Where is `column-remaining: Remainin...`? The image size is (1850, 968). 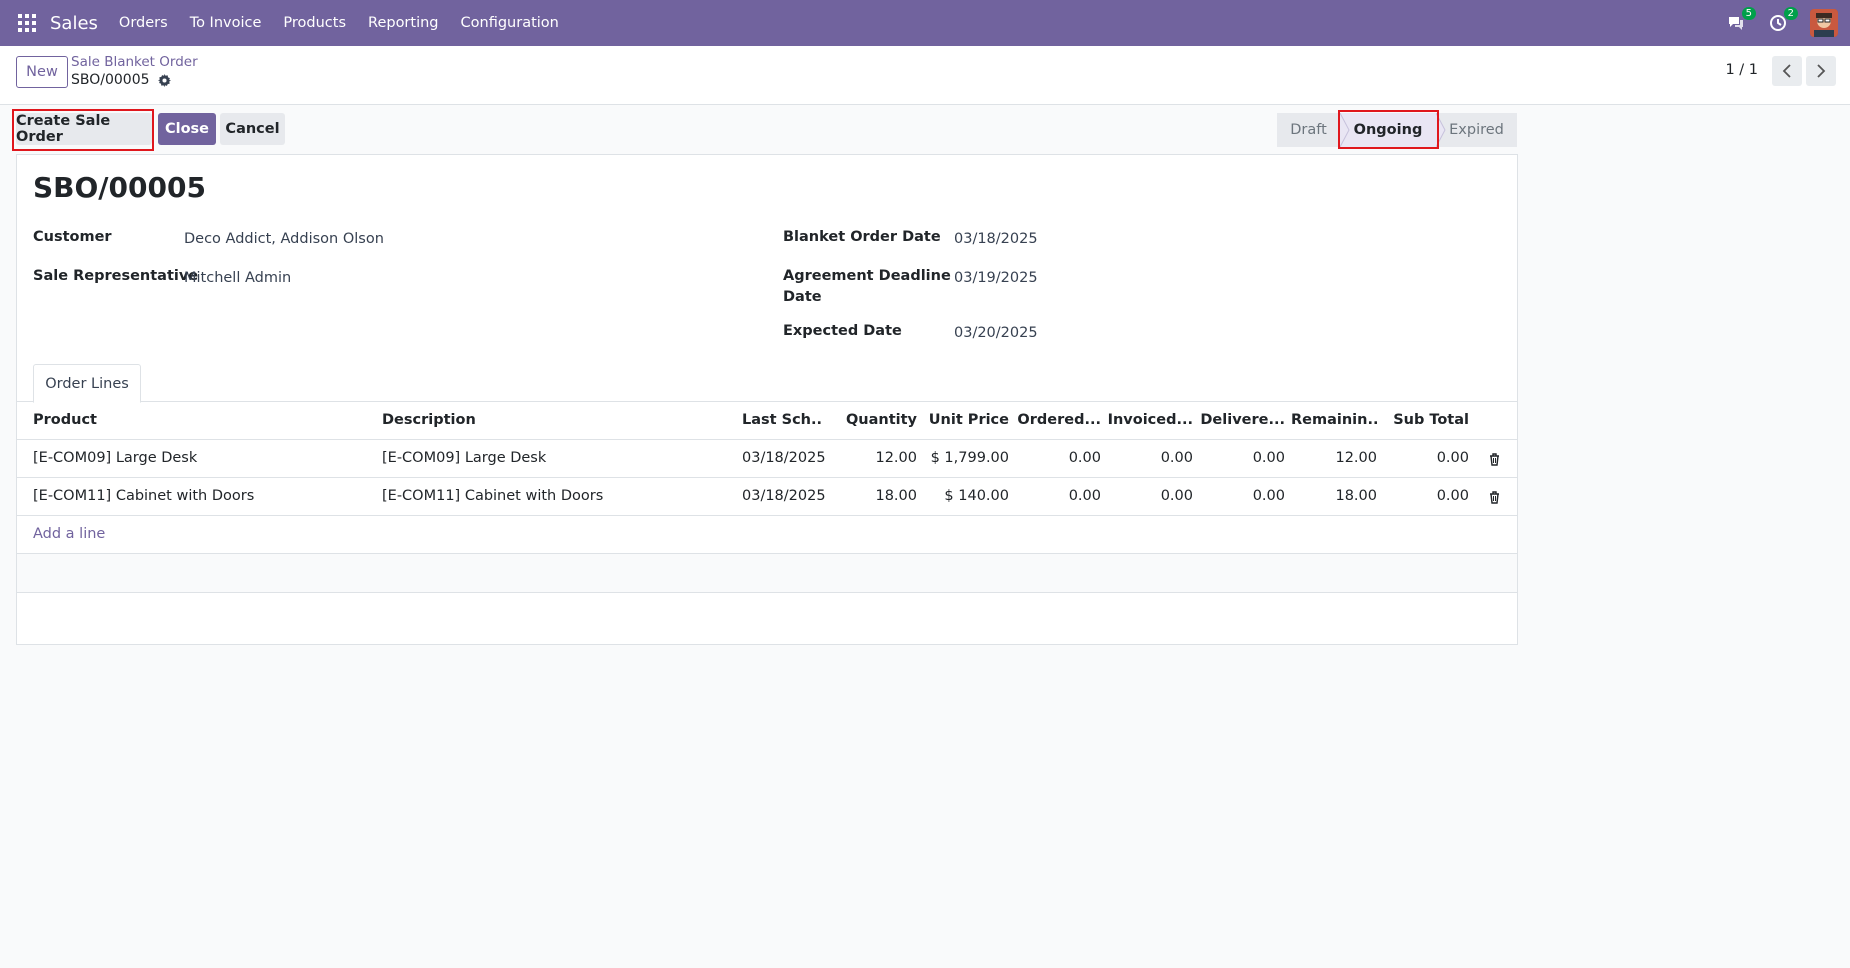
column-remaining: Remainin... is located at coordinates (1334, 420).